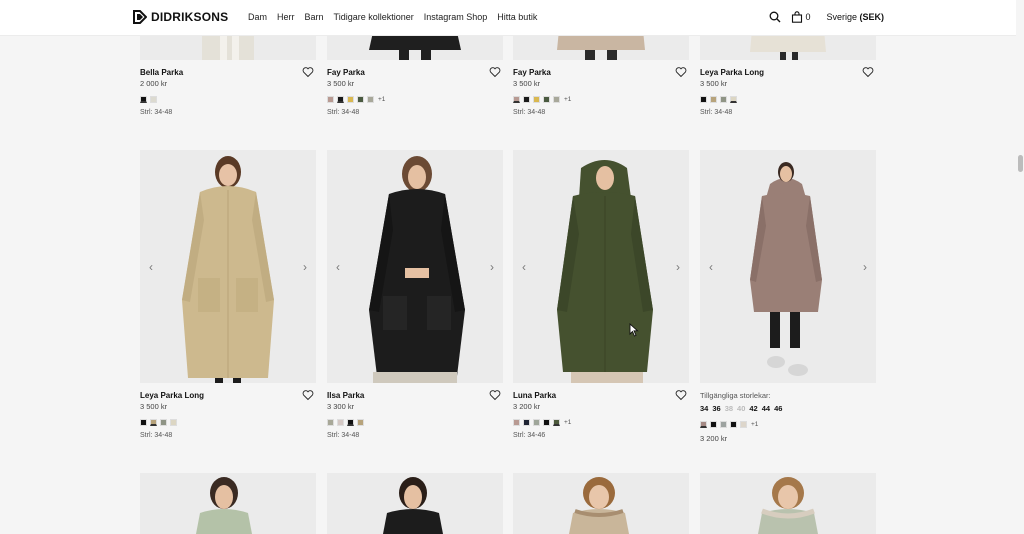  I want to click on product-card: ‹ › Leya Parka Long 3 500 kr Strl: 34-48, so click(228, 294).